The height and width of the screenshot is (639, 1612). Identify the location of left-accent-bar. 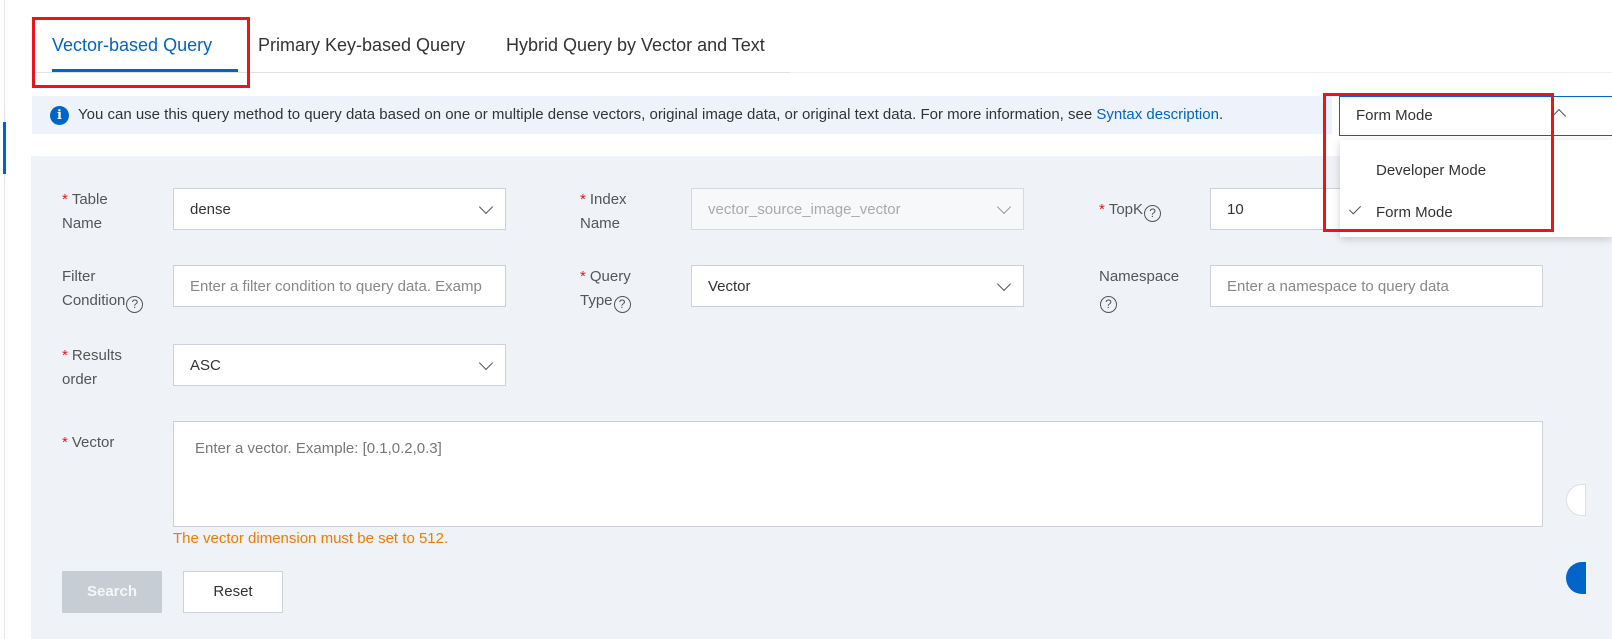
(4, 148).